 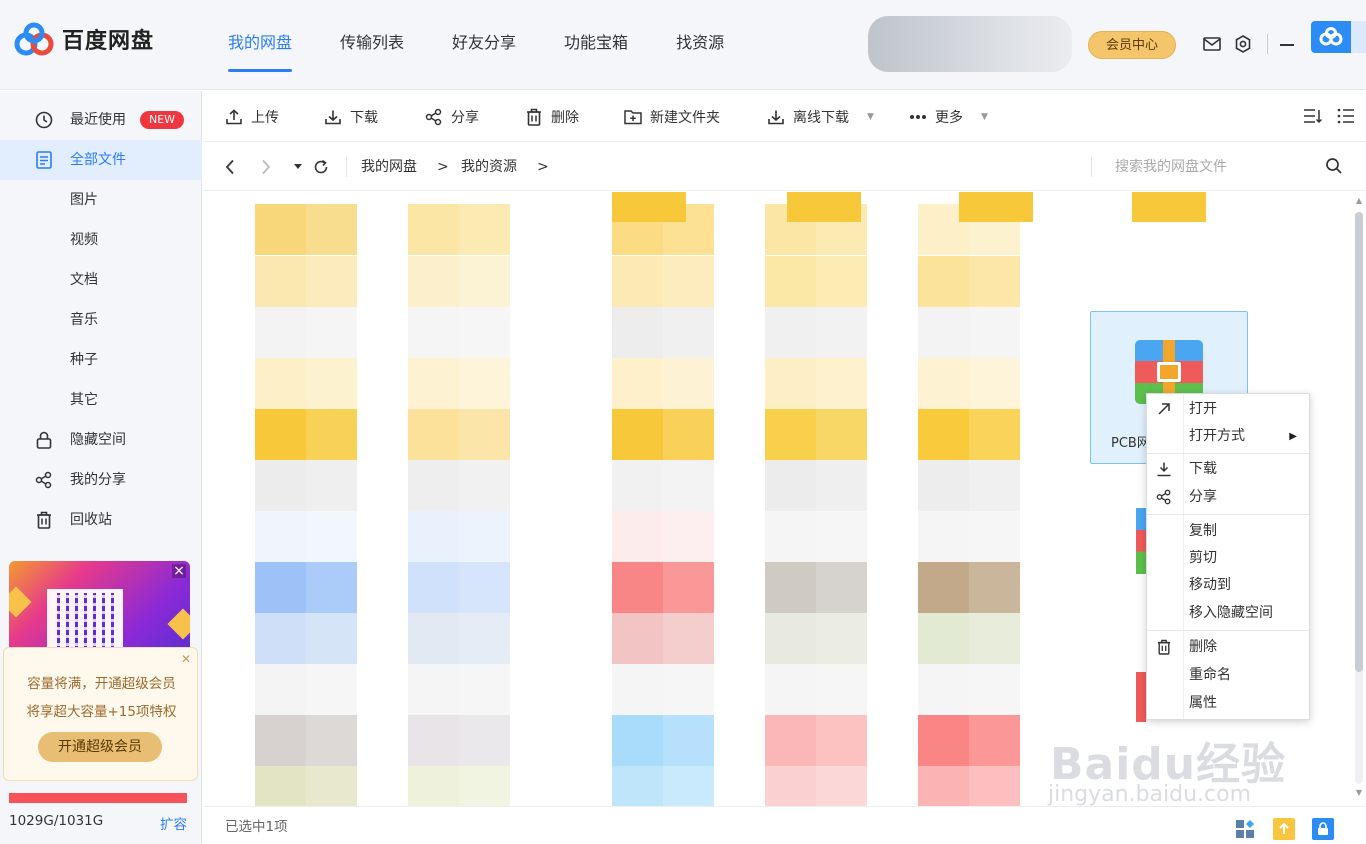 What do you see at coordinates (1335, 167) in the screenshot?
I see `search-icon` at bounding box center [1335, 167].